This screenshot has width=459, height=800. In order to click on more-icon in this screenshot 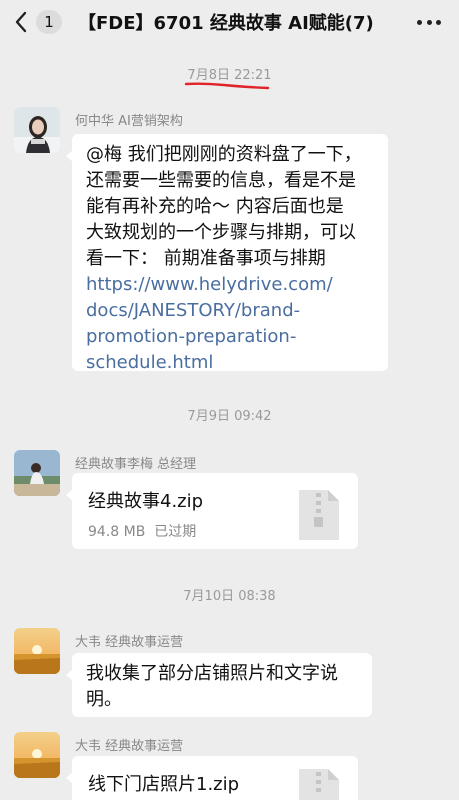, I will do `click(419, 22)`.